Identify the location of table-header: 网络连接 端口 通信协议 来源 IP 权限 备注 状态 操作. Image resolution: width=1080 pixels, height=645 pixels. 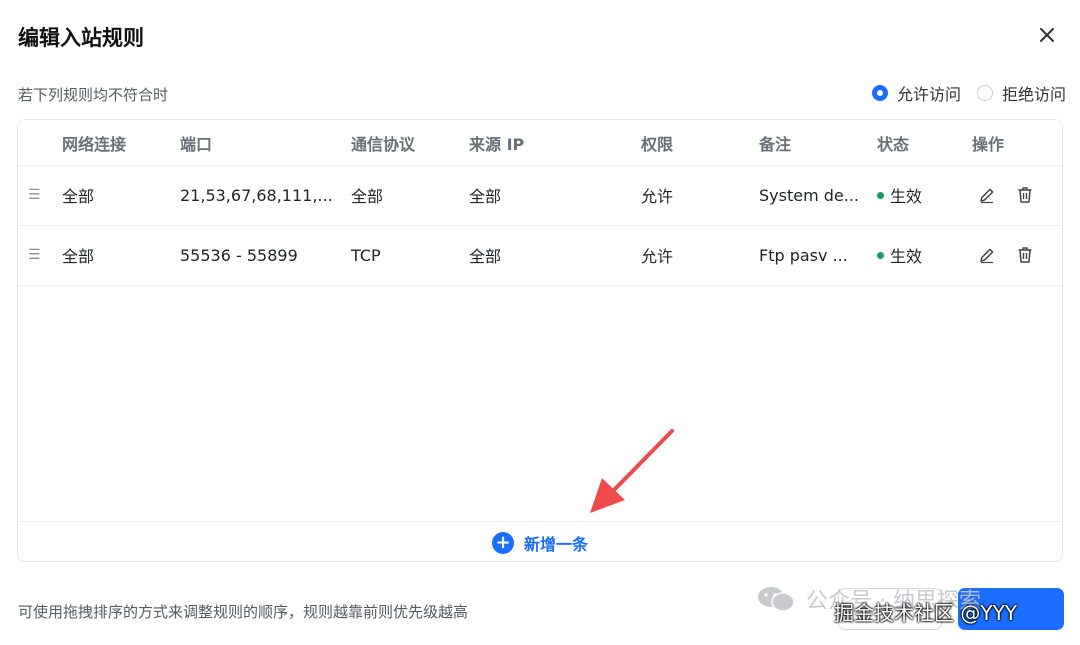
(540, 143).